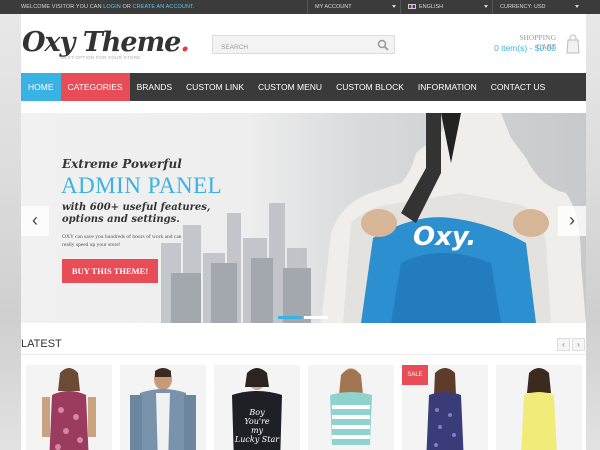 This screenshot has width=600, height=450. I want to click on currency-label: CURRENCY: USD, so click(523, 7).